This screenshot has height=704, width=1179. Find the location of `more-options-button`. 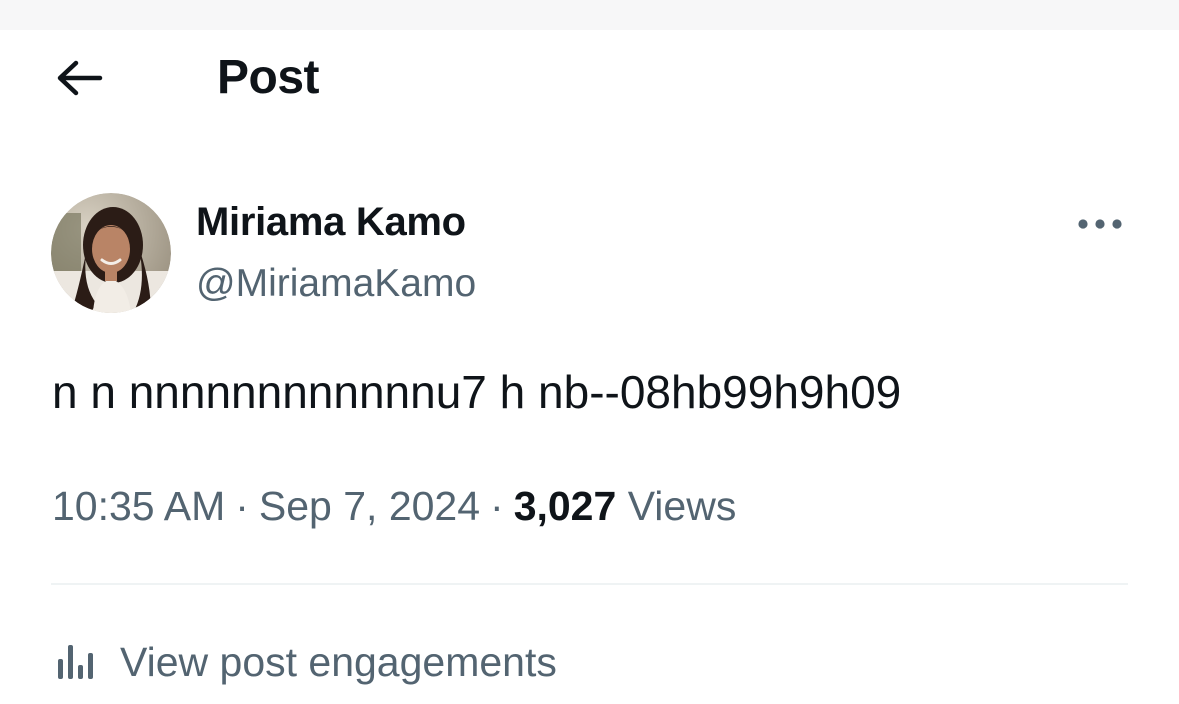

more-options-button is located at coordinates (1100, 224).